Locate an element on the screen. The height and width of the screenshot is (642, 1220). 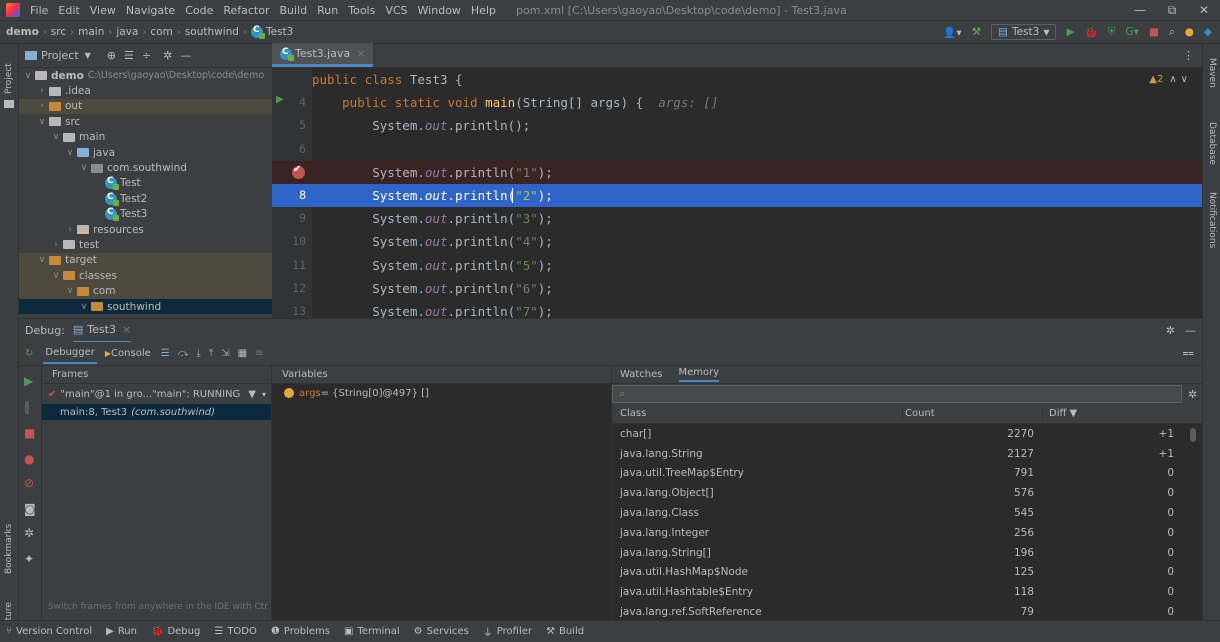
thread-selector: ✔ "main"@1 in gro..."main": RUNNING ▼ ▾ is located at coordinates (156, 394).